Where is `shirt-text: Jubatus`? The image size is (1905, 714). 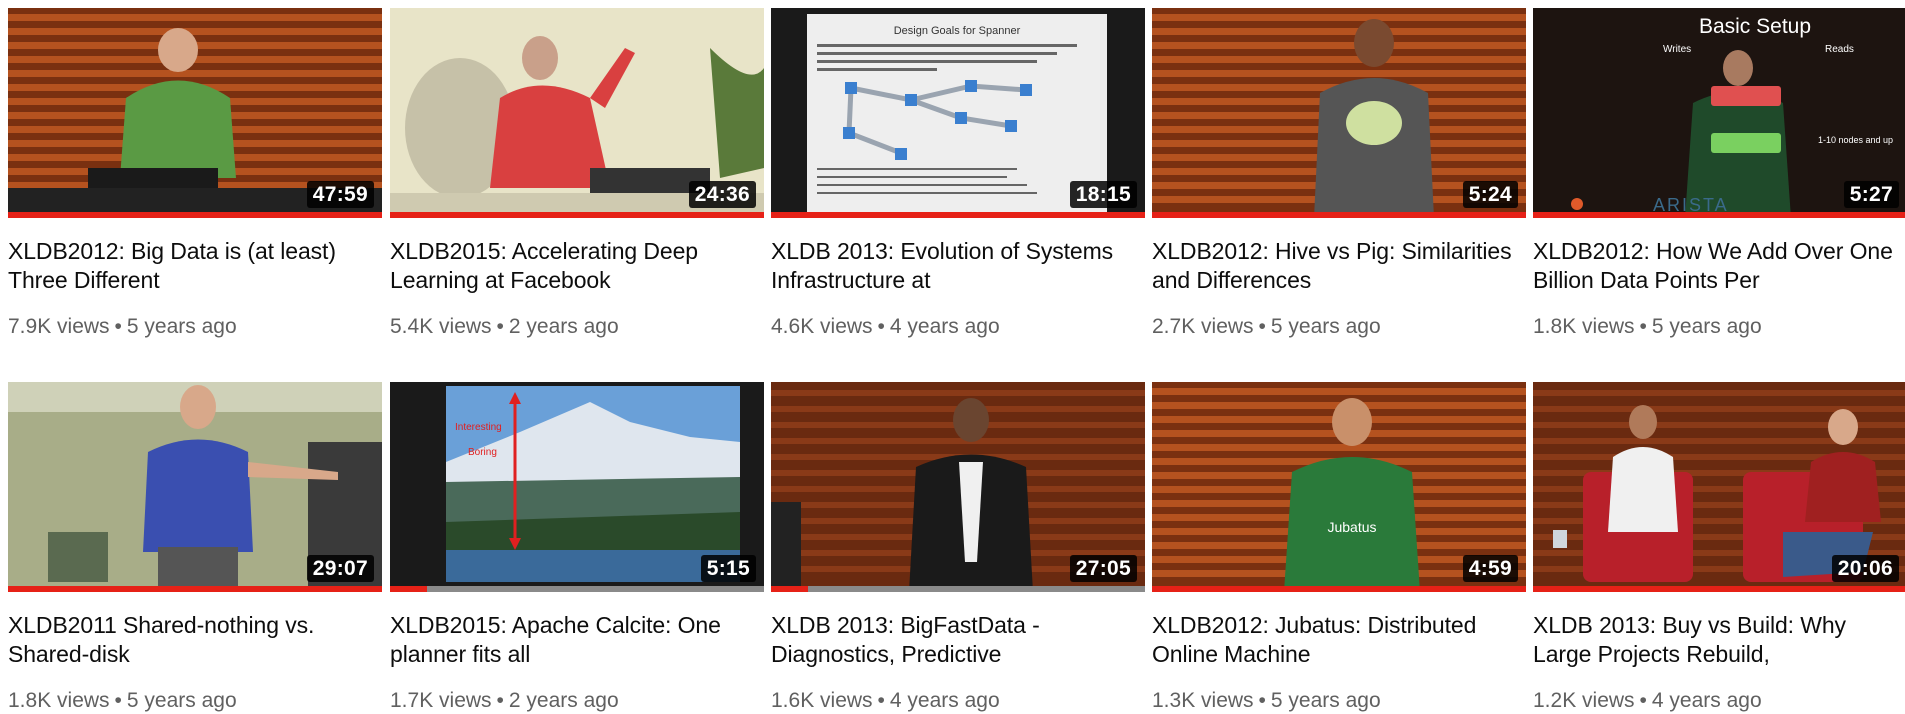
shirt-text: Jubatus is located at coordinates (1351, 527).